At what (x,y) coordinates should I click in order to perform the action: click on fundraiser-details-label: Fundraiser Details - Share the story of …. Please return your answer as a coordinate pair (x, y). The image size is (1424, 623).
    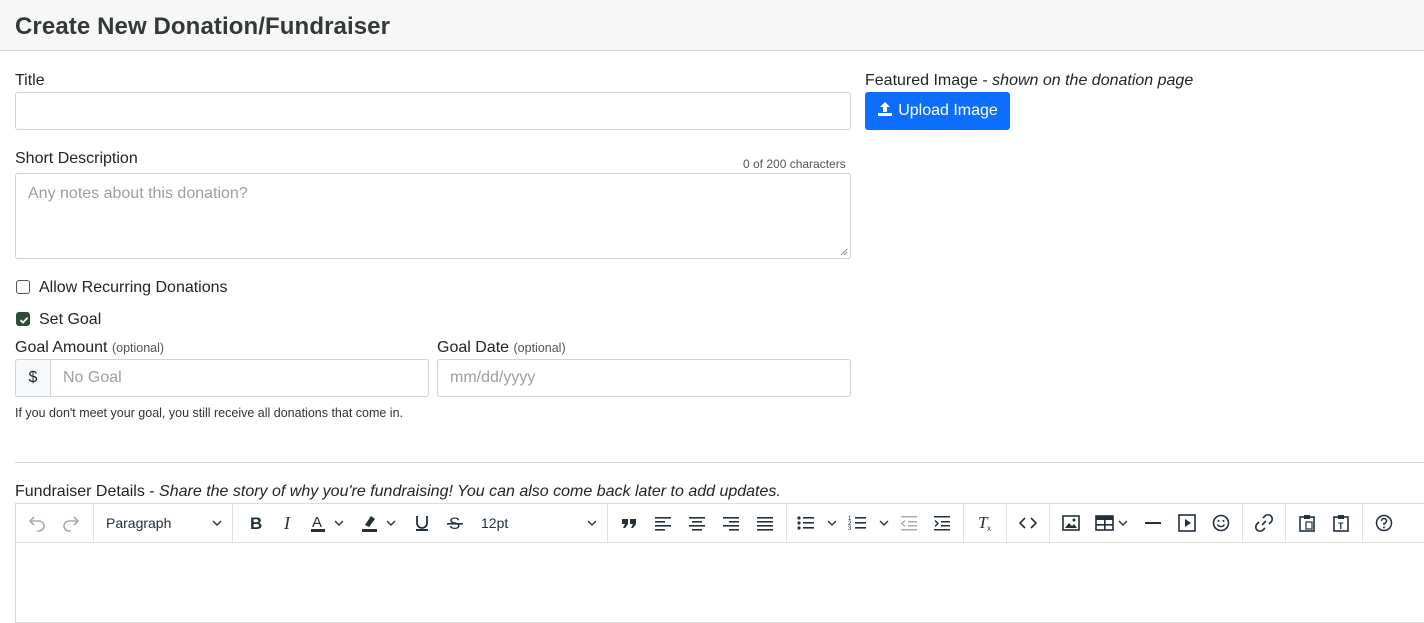
    Looking at the image, I should click on (398, 491).